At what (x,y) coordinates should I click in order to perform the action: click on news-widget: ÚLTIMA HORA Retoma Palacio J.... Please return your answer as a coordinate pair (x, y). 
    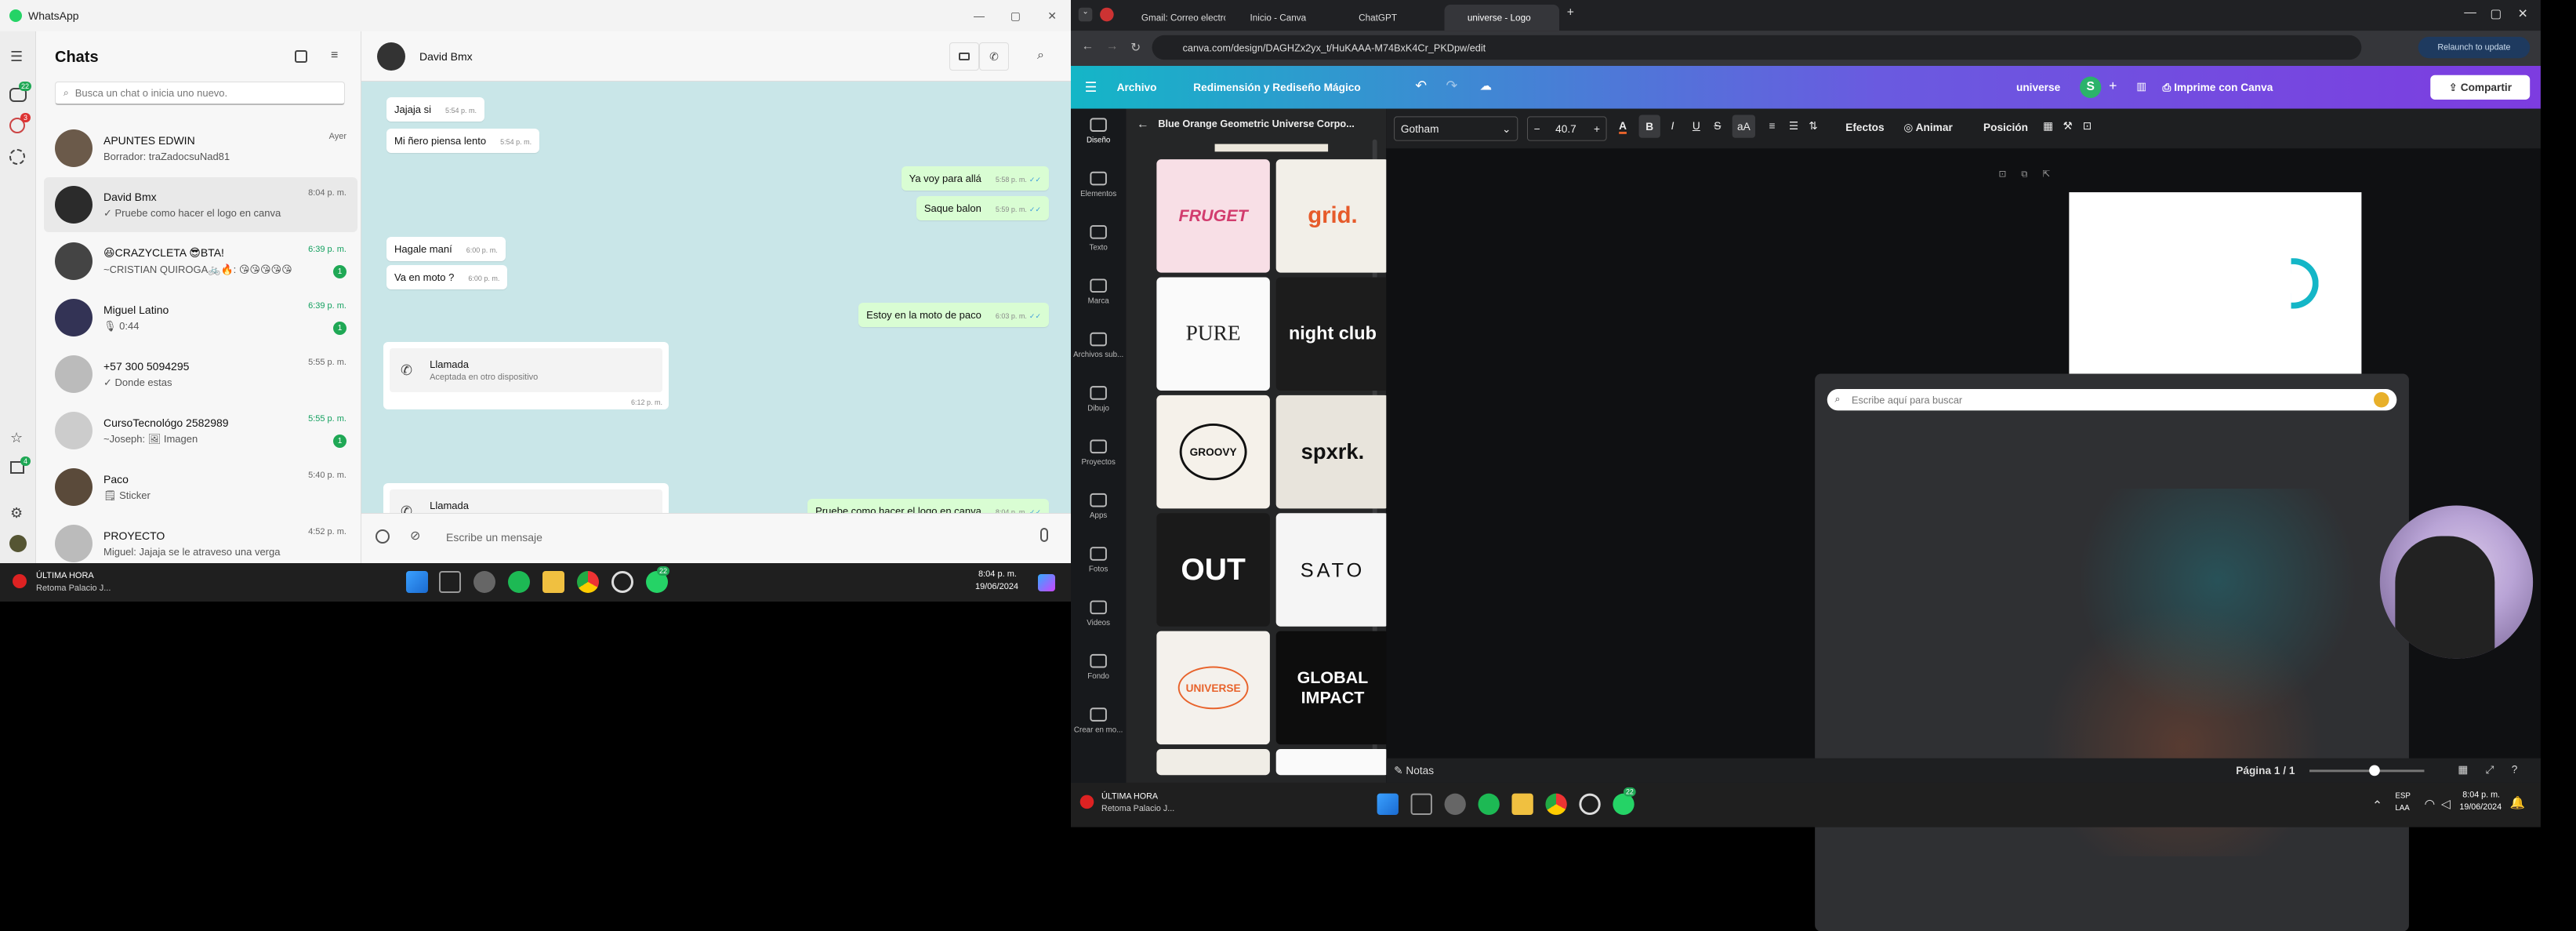
    Looking at the image, I should click on (79, 582).